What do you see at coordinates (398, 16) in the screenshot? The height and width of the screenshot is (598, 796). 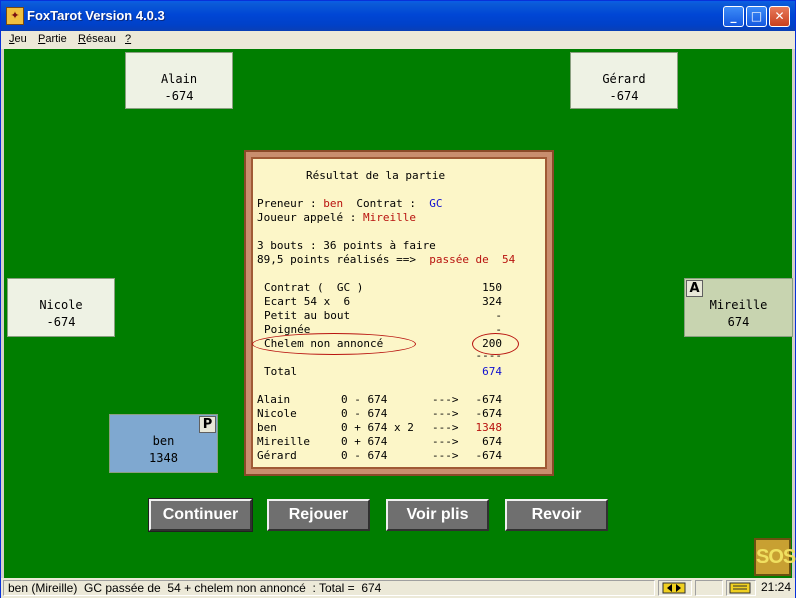 I see `title-bar: ✦ FoxTarot Version 4.0.3 _ □ ✕` at bounding box center [398, 16].